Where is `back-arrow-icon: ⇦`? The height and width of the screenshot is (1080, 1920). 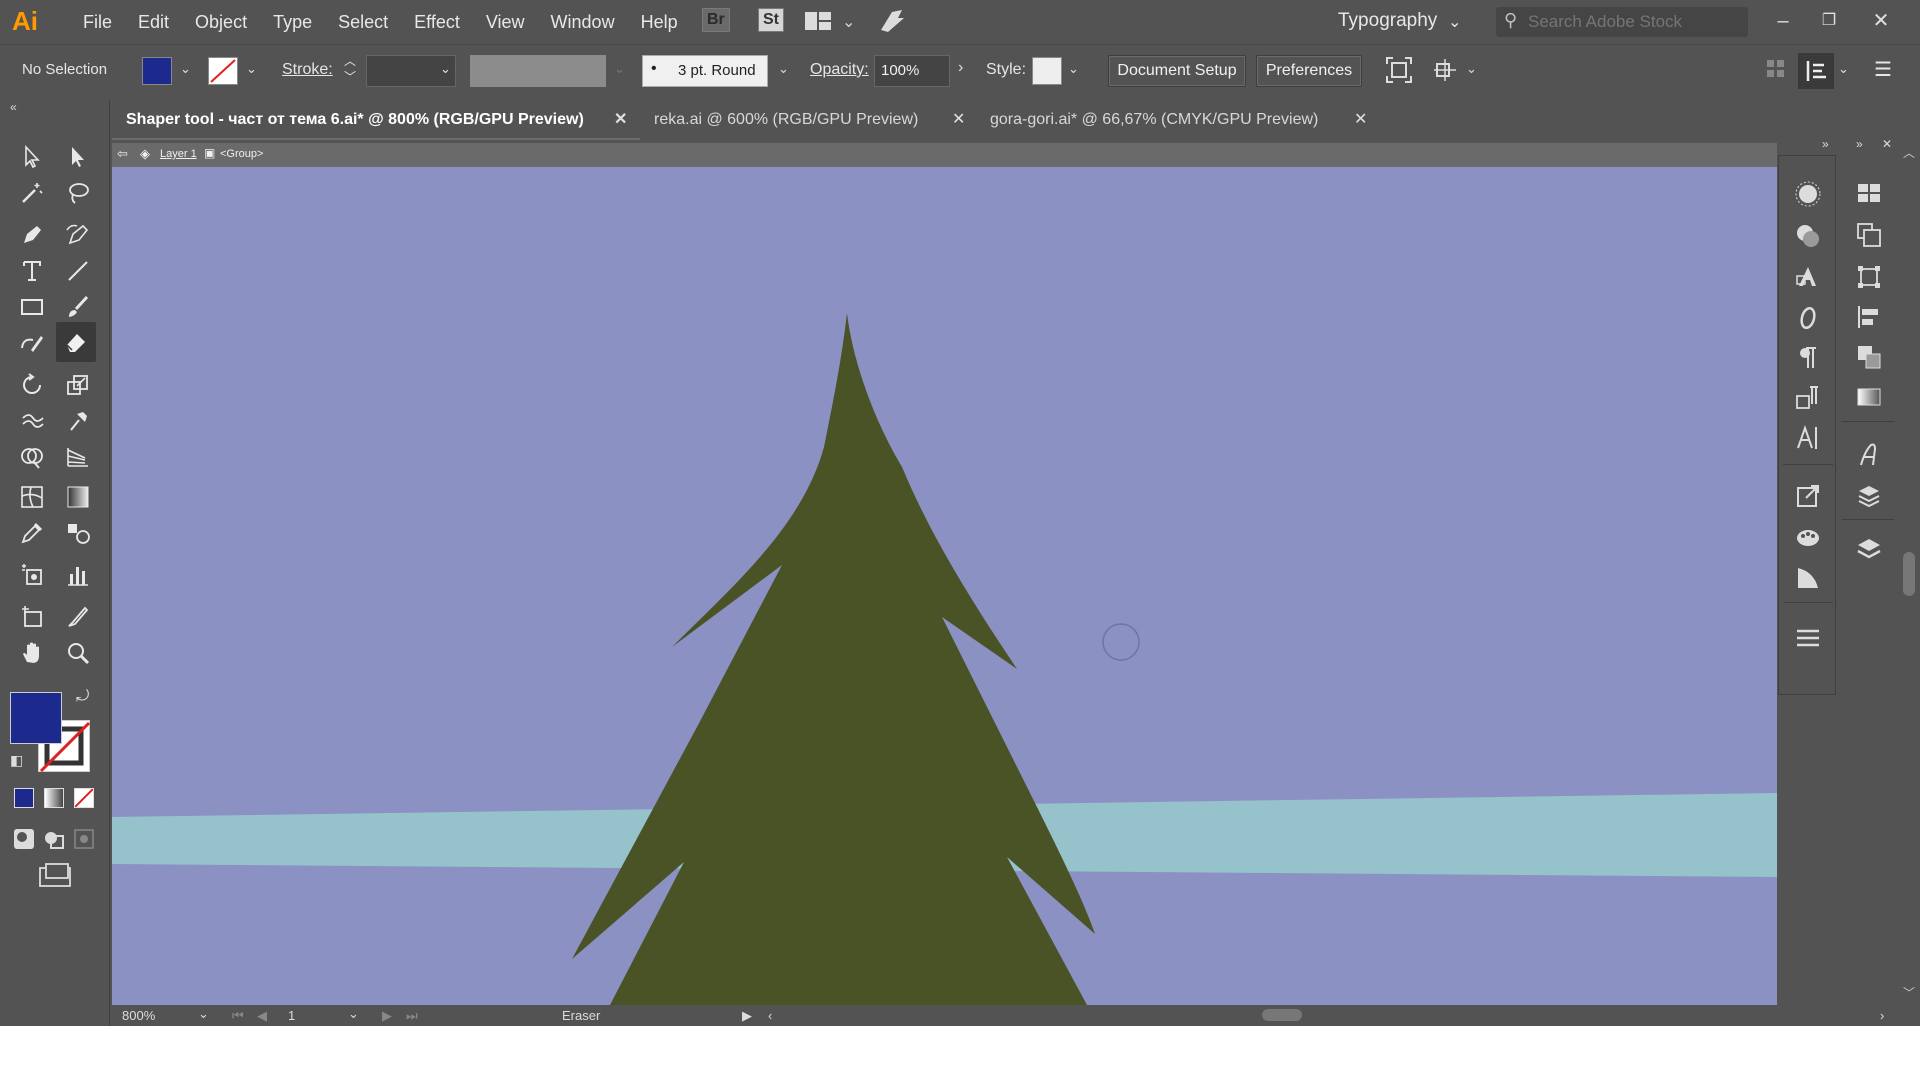
back-arrow-icon: ⇦ is located at coordinates (122, 154).